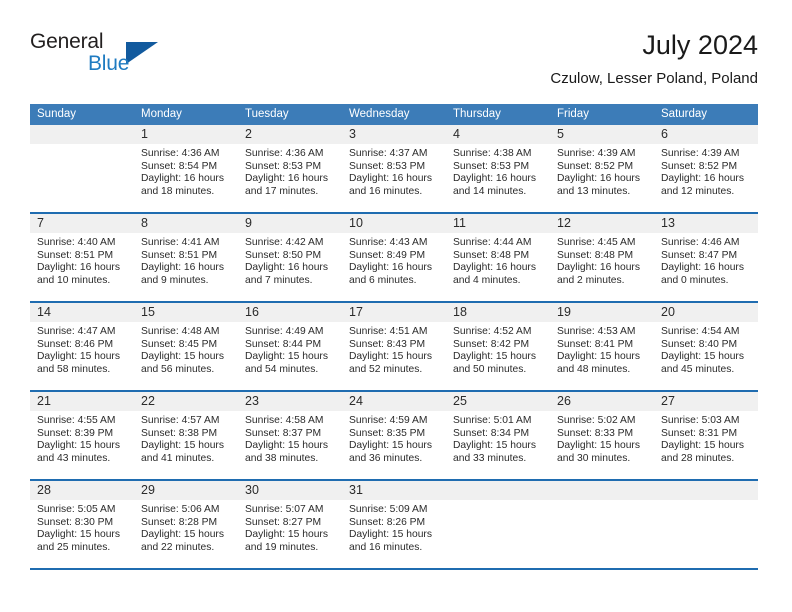  Describe the element at coordinates (699, 433) in the screenshot. I see `day-detail-line: Sunset: 8:31 PM` at that location.